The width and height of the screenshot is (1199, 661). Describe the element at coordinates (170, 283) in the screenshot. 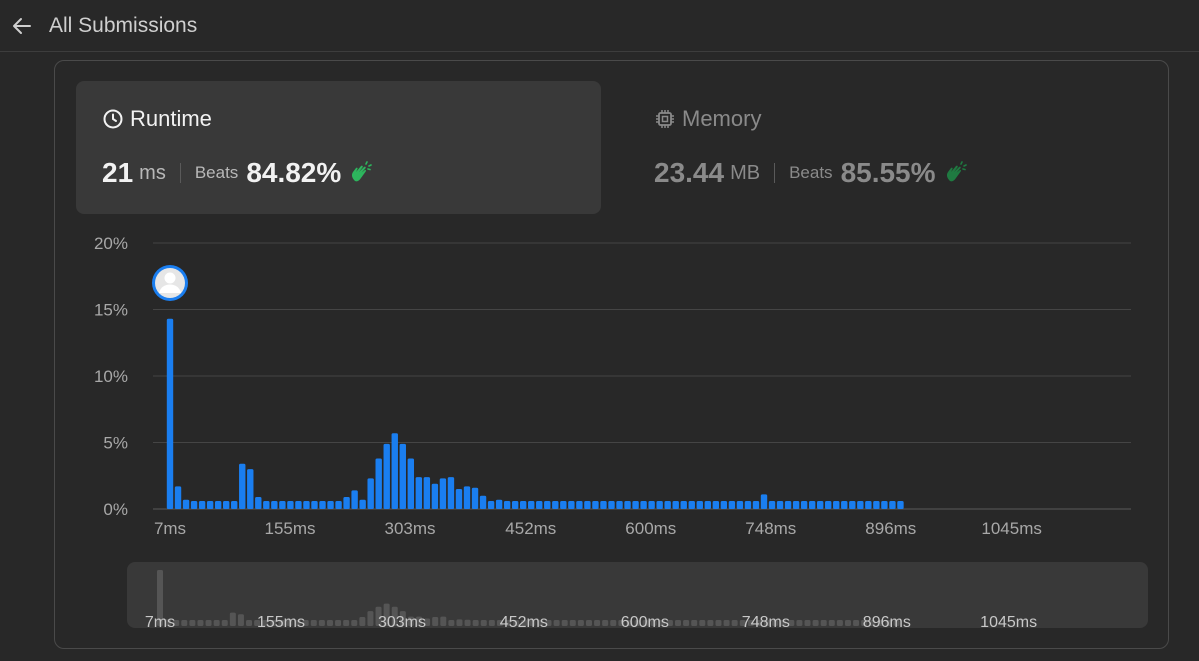

I see `your-submission-marker` at that location.